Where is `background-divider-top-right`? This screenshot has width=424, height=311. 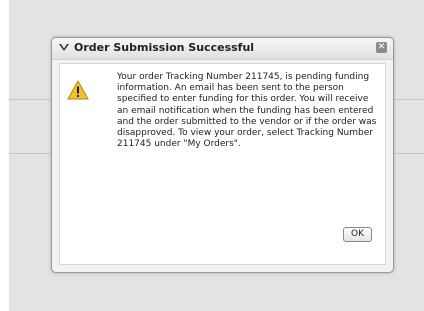 background-divider-top-right is located at coordinates (409, 99).